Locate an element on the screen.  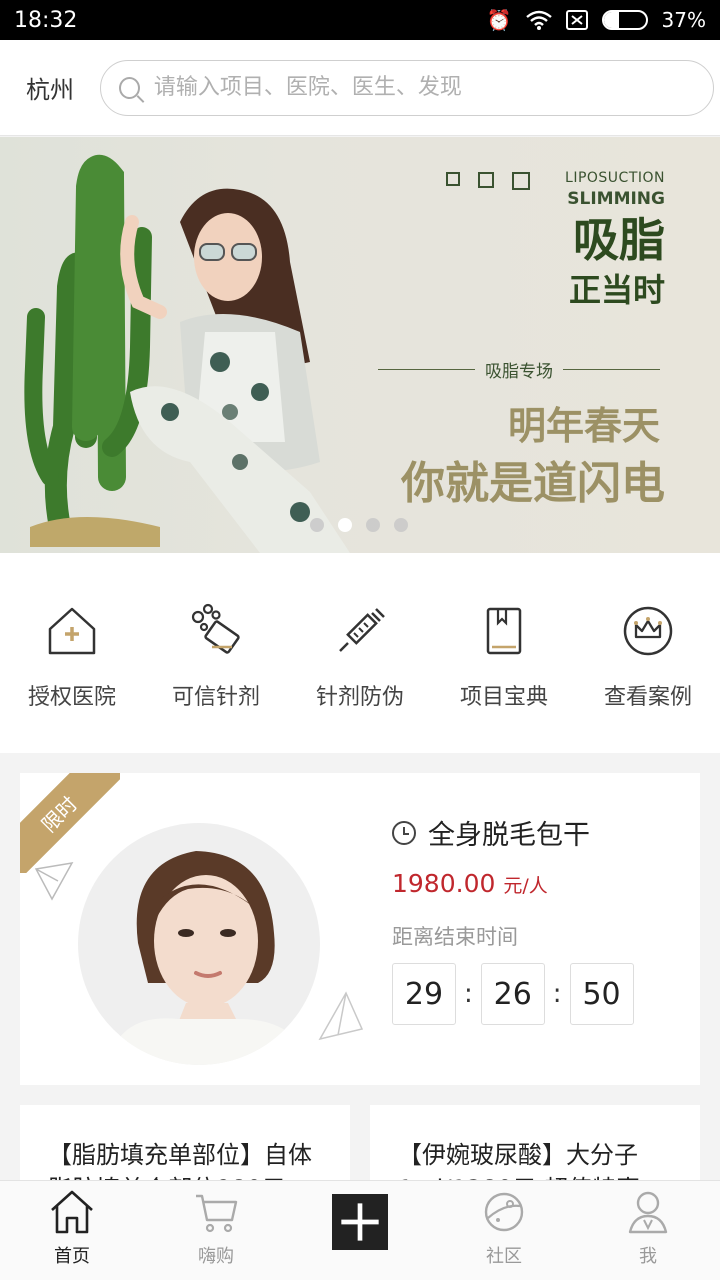
product-portrait-image is located at coordinates (199, 944).